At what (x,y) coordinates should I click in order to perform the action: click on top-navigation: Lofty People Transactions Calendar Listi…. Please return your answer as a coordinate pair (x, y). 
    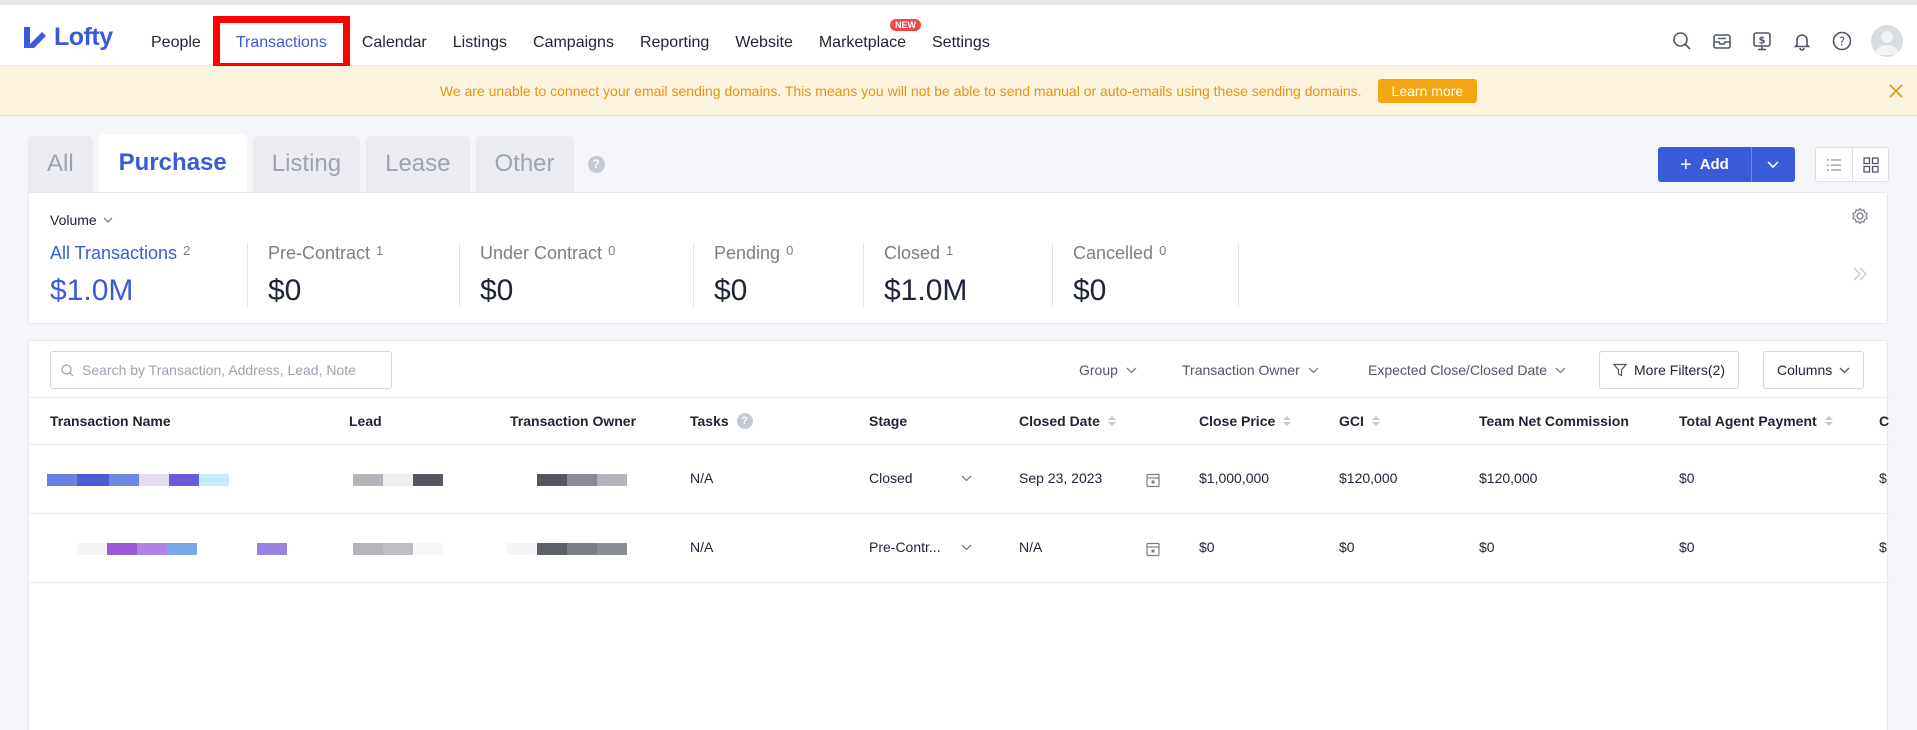
    Looking at the image, I should click on (958, 35).